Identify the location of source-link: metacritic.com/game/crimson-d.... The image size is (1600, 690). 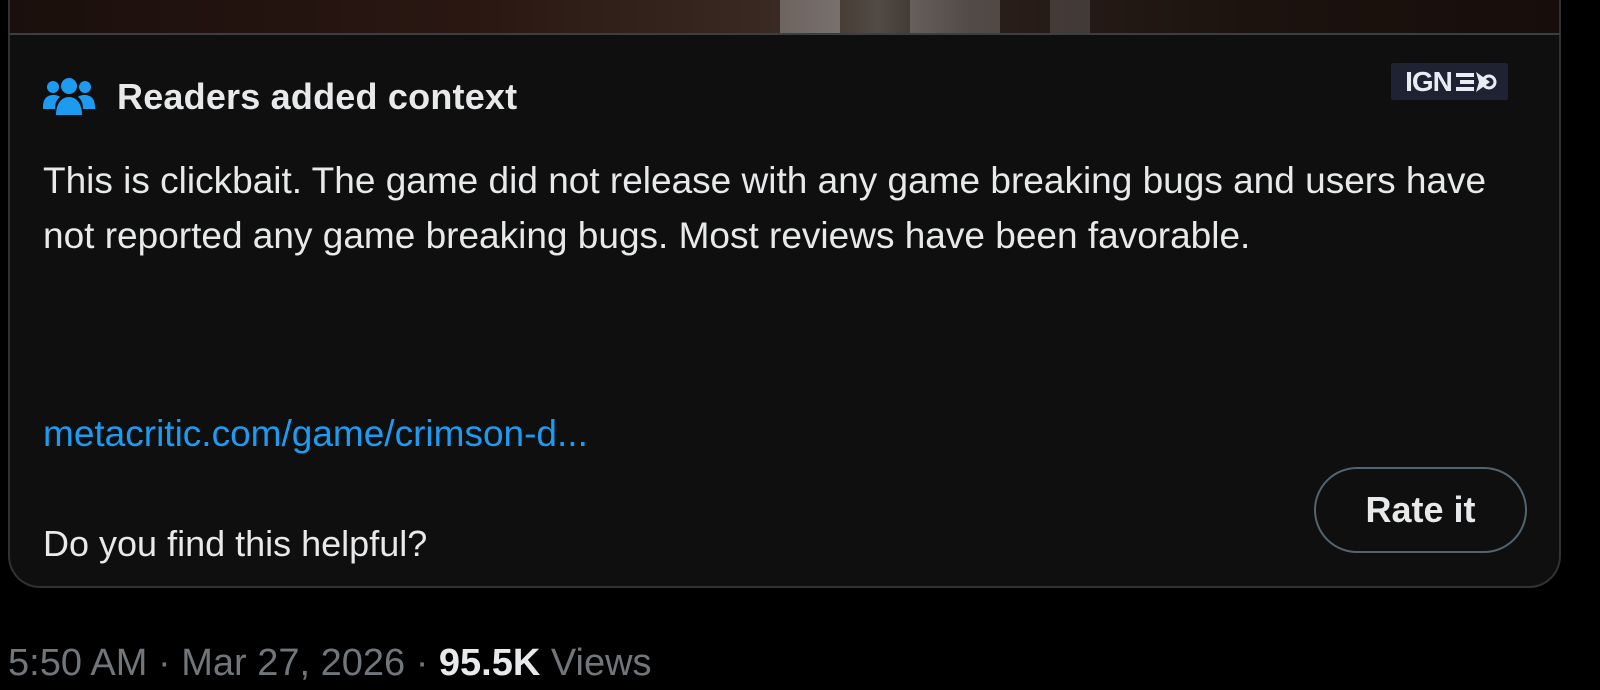
(315, 434).